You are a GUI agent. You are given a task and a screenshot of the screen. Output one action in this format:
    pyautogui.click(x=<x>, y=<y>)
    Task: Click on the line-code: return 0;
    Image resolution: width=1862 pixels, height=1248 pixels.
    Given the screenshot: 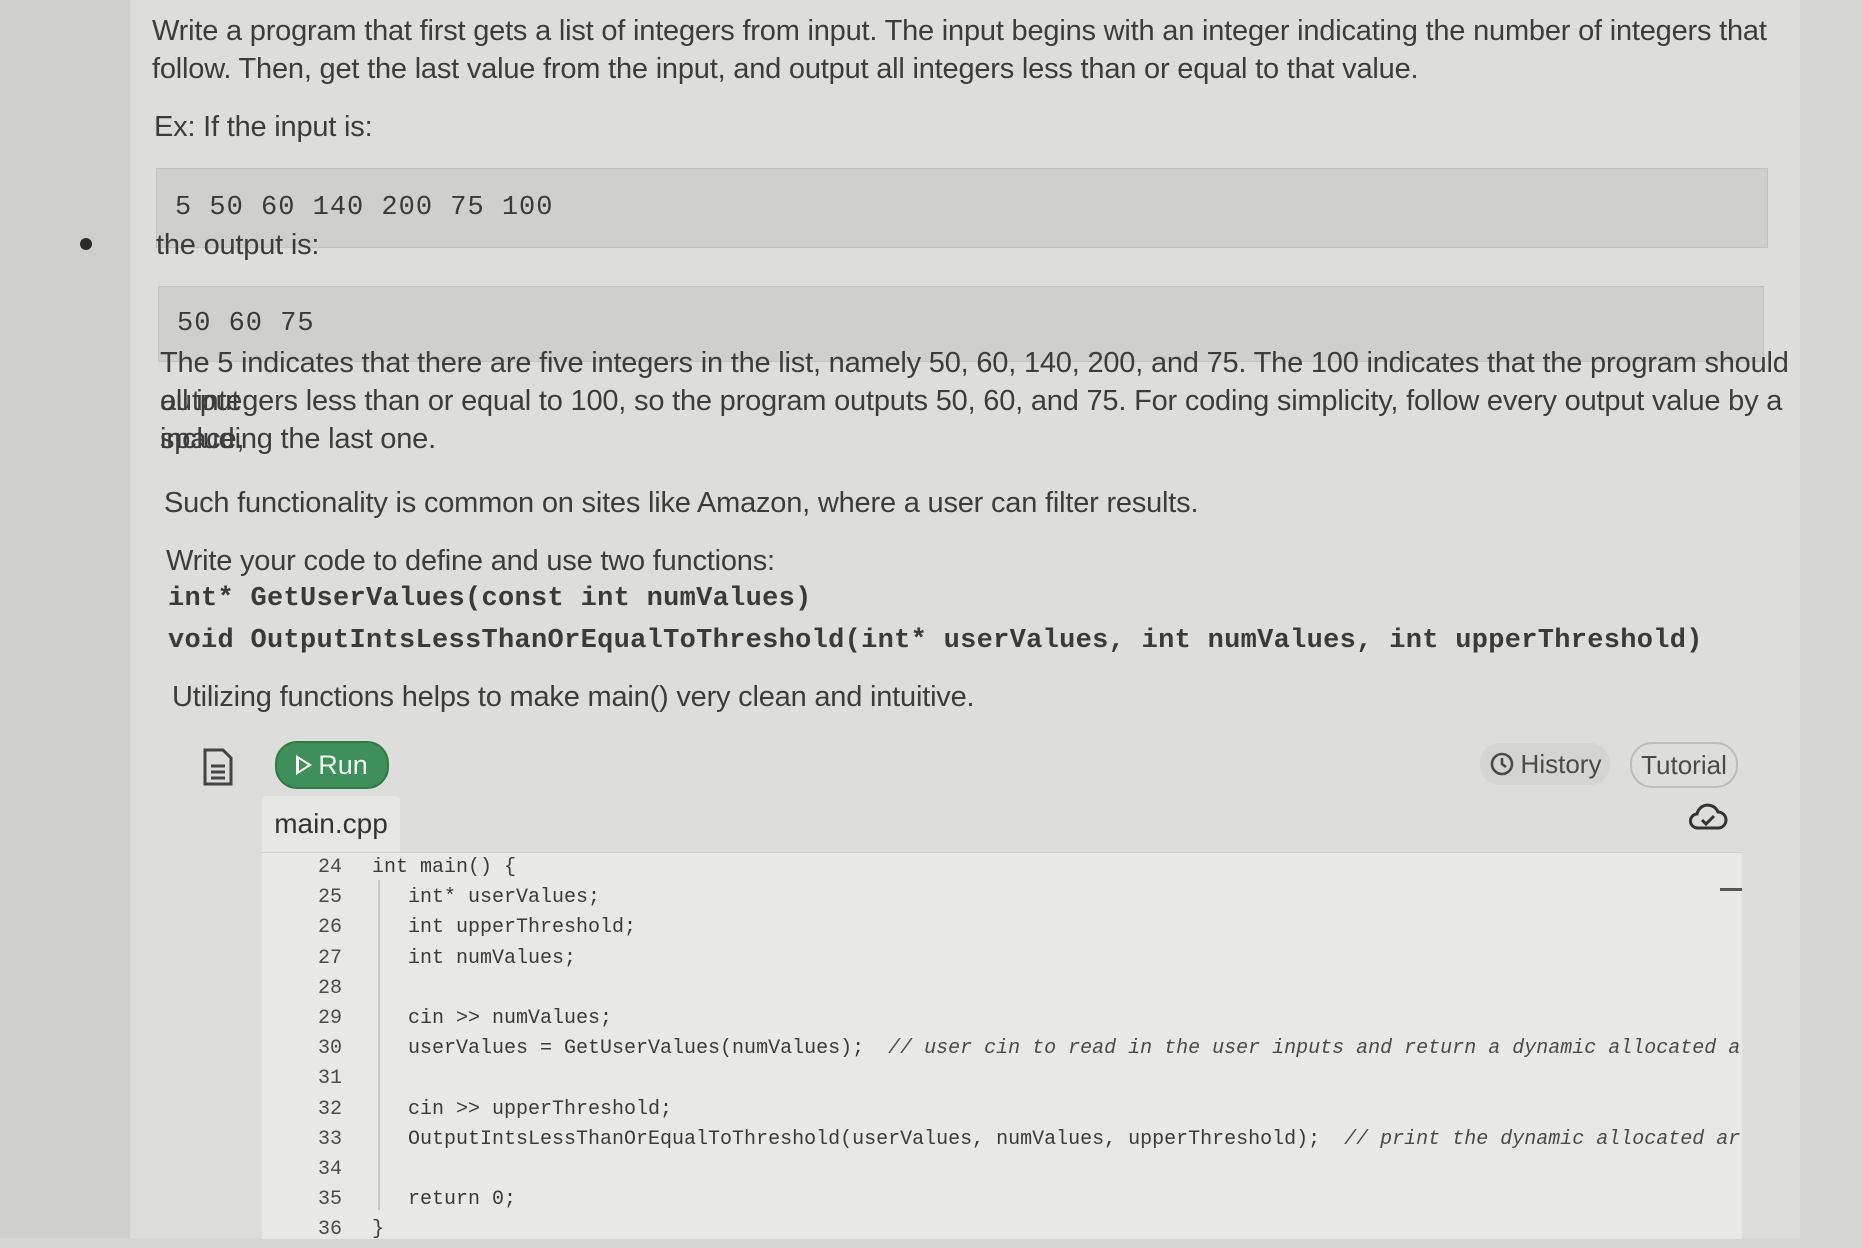 What is the action you would take?
    pyautogui.click(x=444, y=1200)
    